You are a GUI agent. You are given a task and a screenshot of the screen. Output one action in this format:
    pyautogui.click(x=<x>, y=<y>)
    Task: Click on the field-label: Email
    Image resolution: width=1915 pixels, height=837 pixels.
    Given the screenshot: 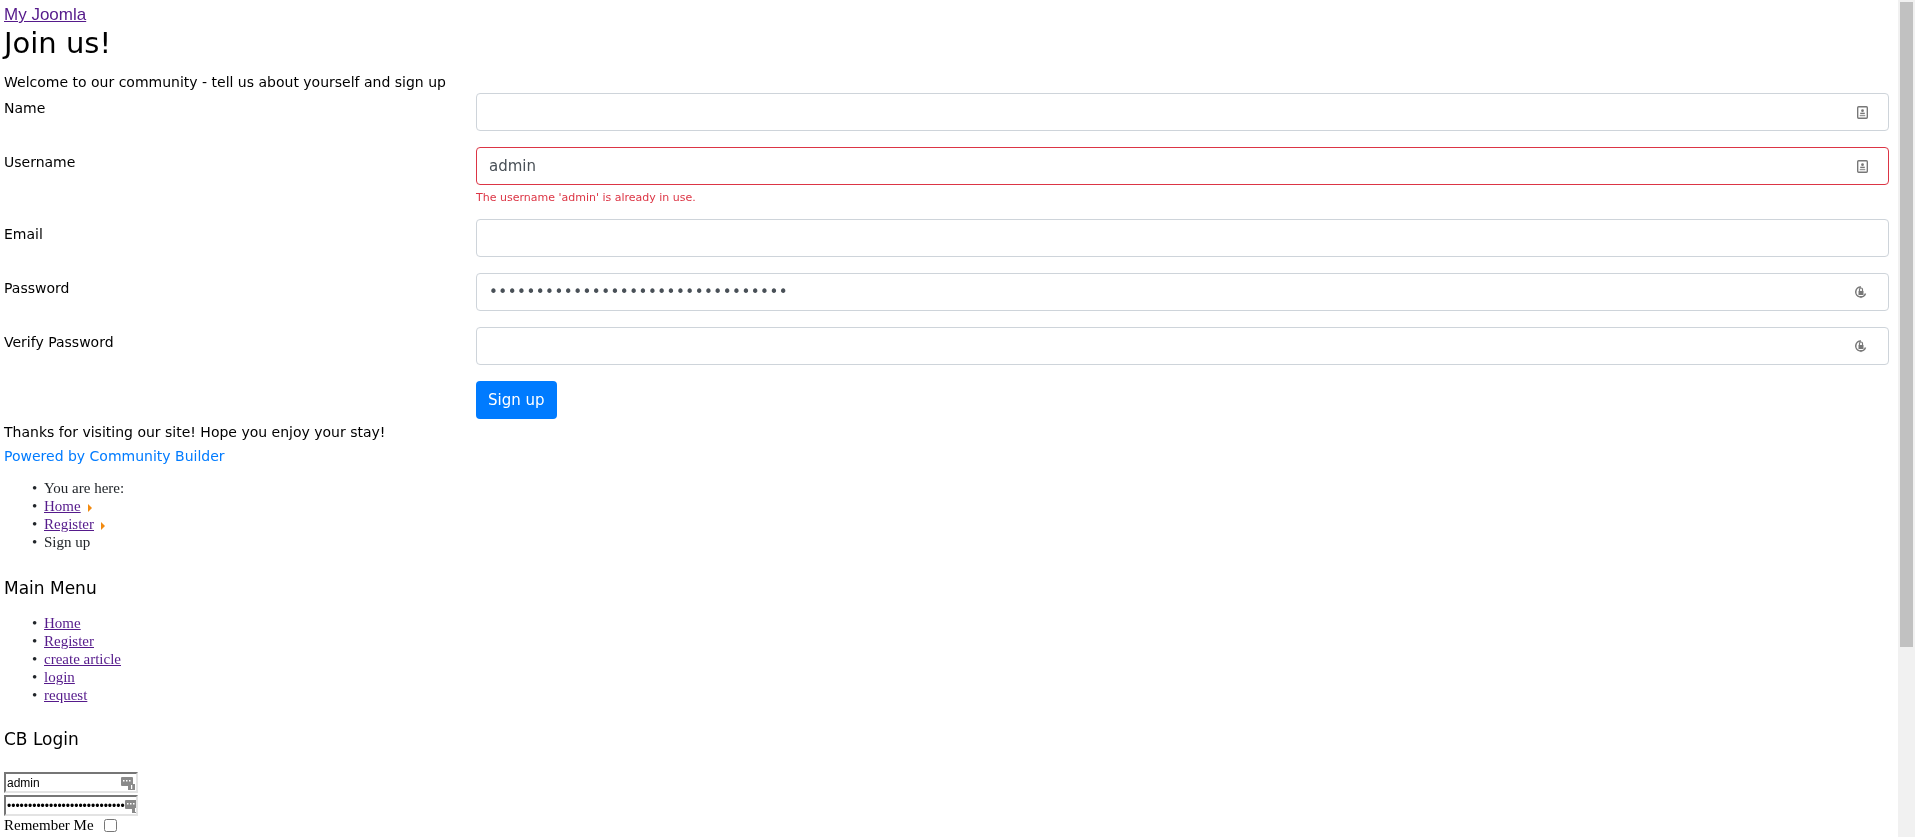 What is the action you would take?
    pyautogui.click(x=24, y=234)
    